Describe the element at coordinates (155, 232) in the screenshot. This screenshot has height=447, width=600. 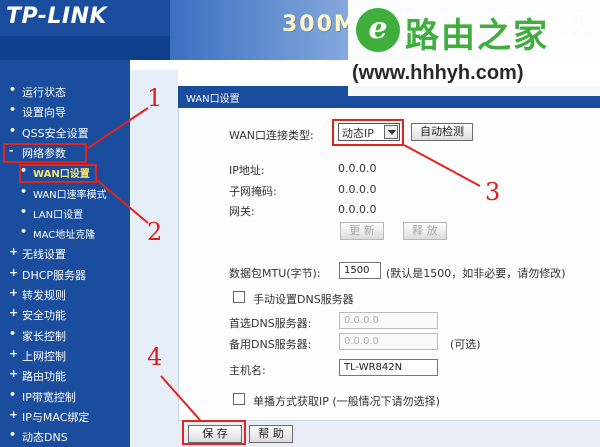
I see `annotation-number-2: 2` at that location.